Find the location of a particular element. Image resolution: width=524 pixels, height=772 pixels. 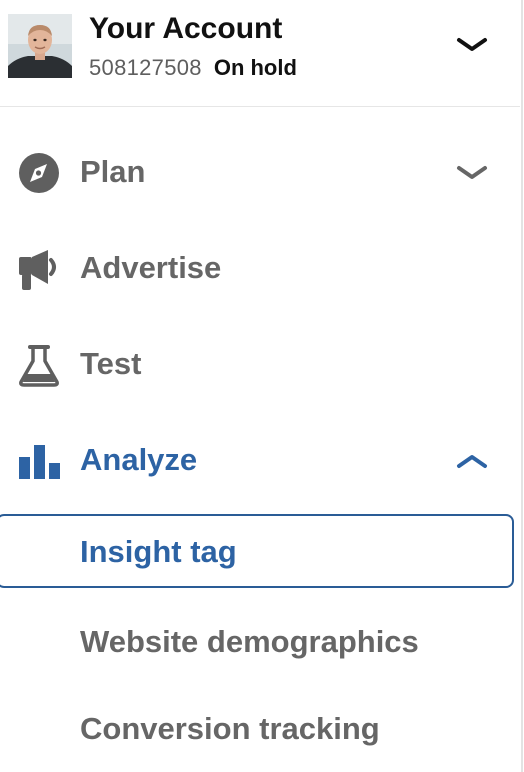

flask-icon is located at coordinates (39, 366).